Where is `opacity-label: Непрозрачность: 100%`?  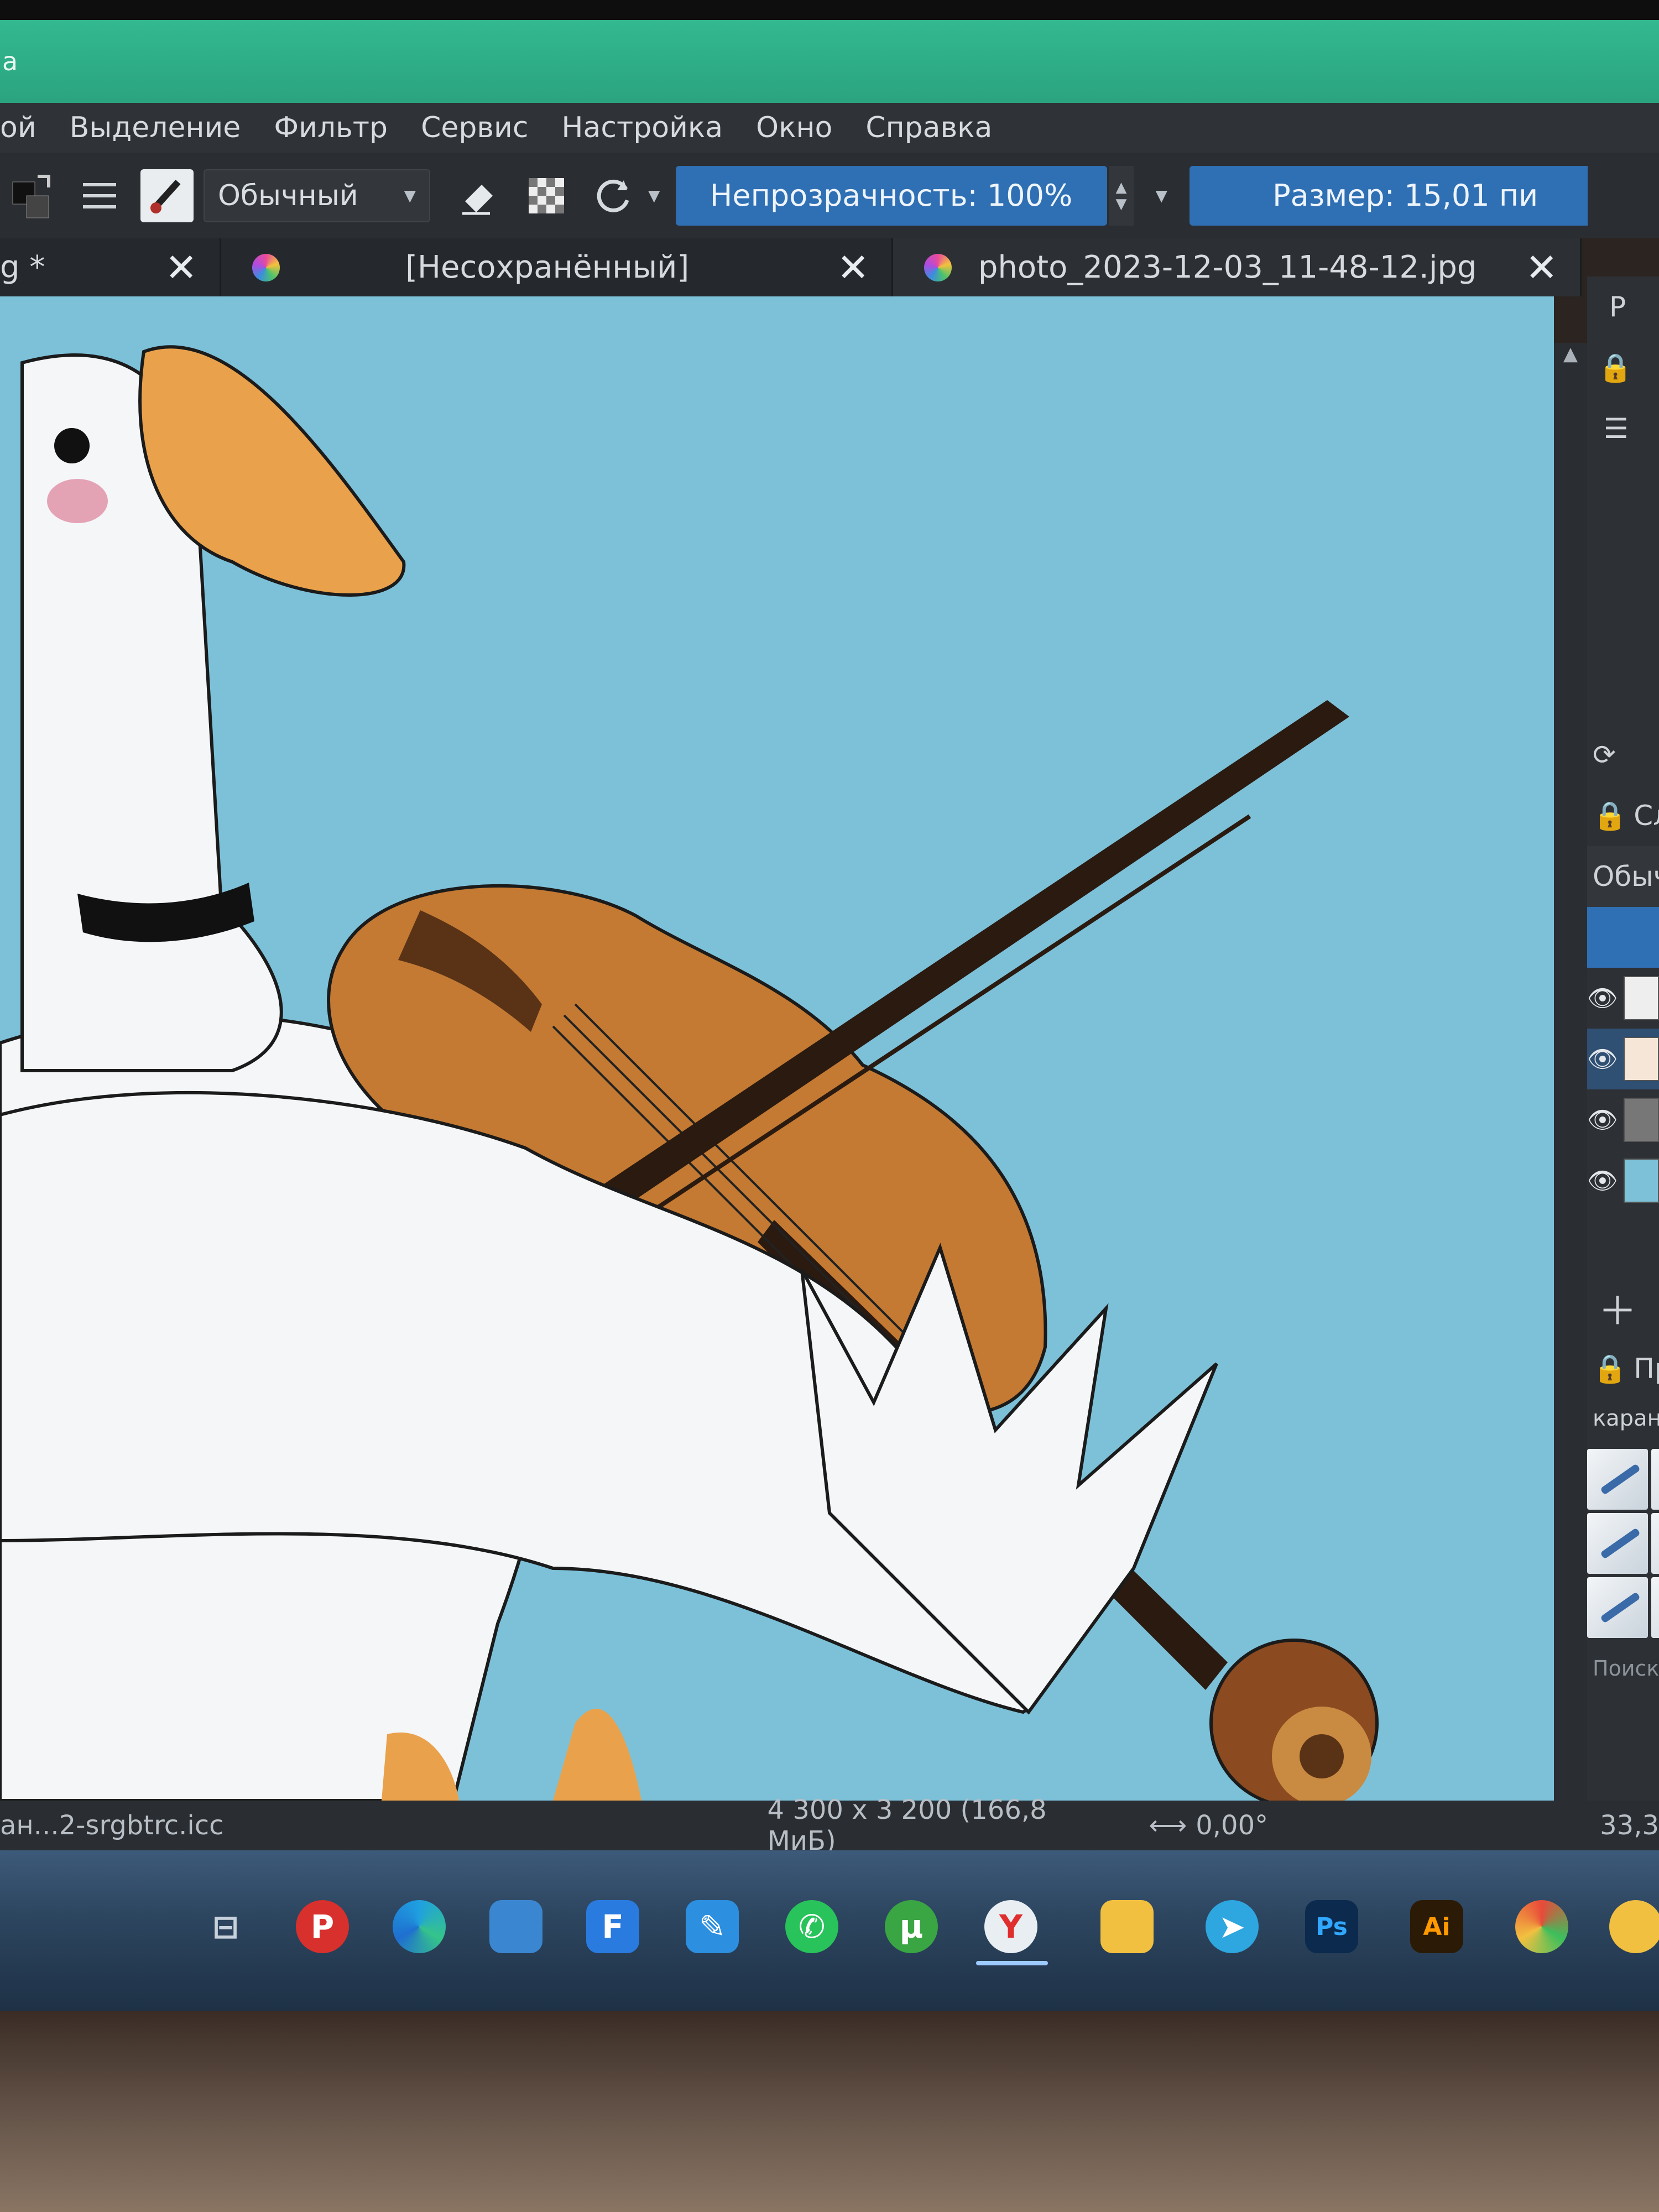 opacity-label: Непрозрачность: 100% is located at coordinates (891, 196).